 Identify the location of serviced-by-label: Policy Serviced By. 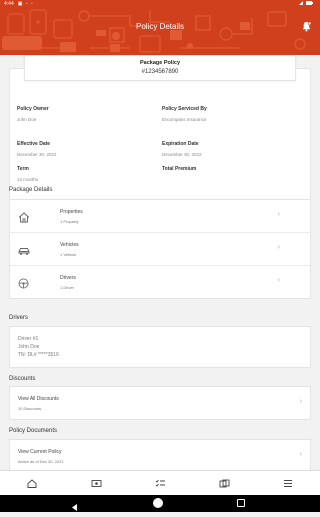
(184, 109).